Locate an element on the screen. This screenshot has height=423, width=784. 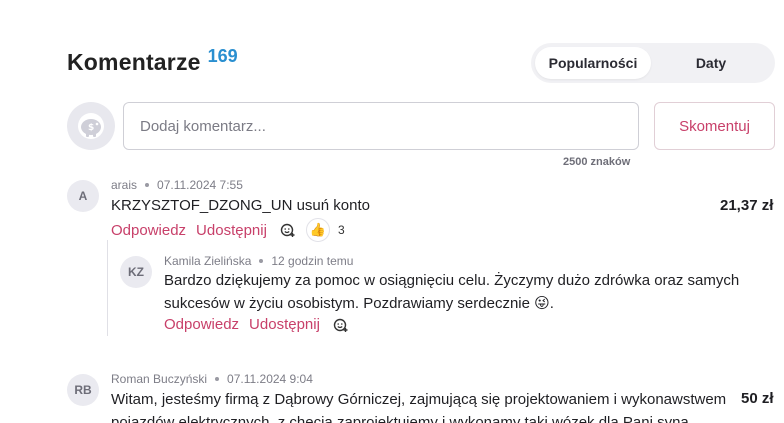
avatar: KZ is located at coordinates (136, 272).